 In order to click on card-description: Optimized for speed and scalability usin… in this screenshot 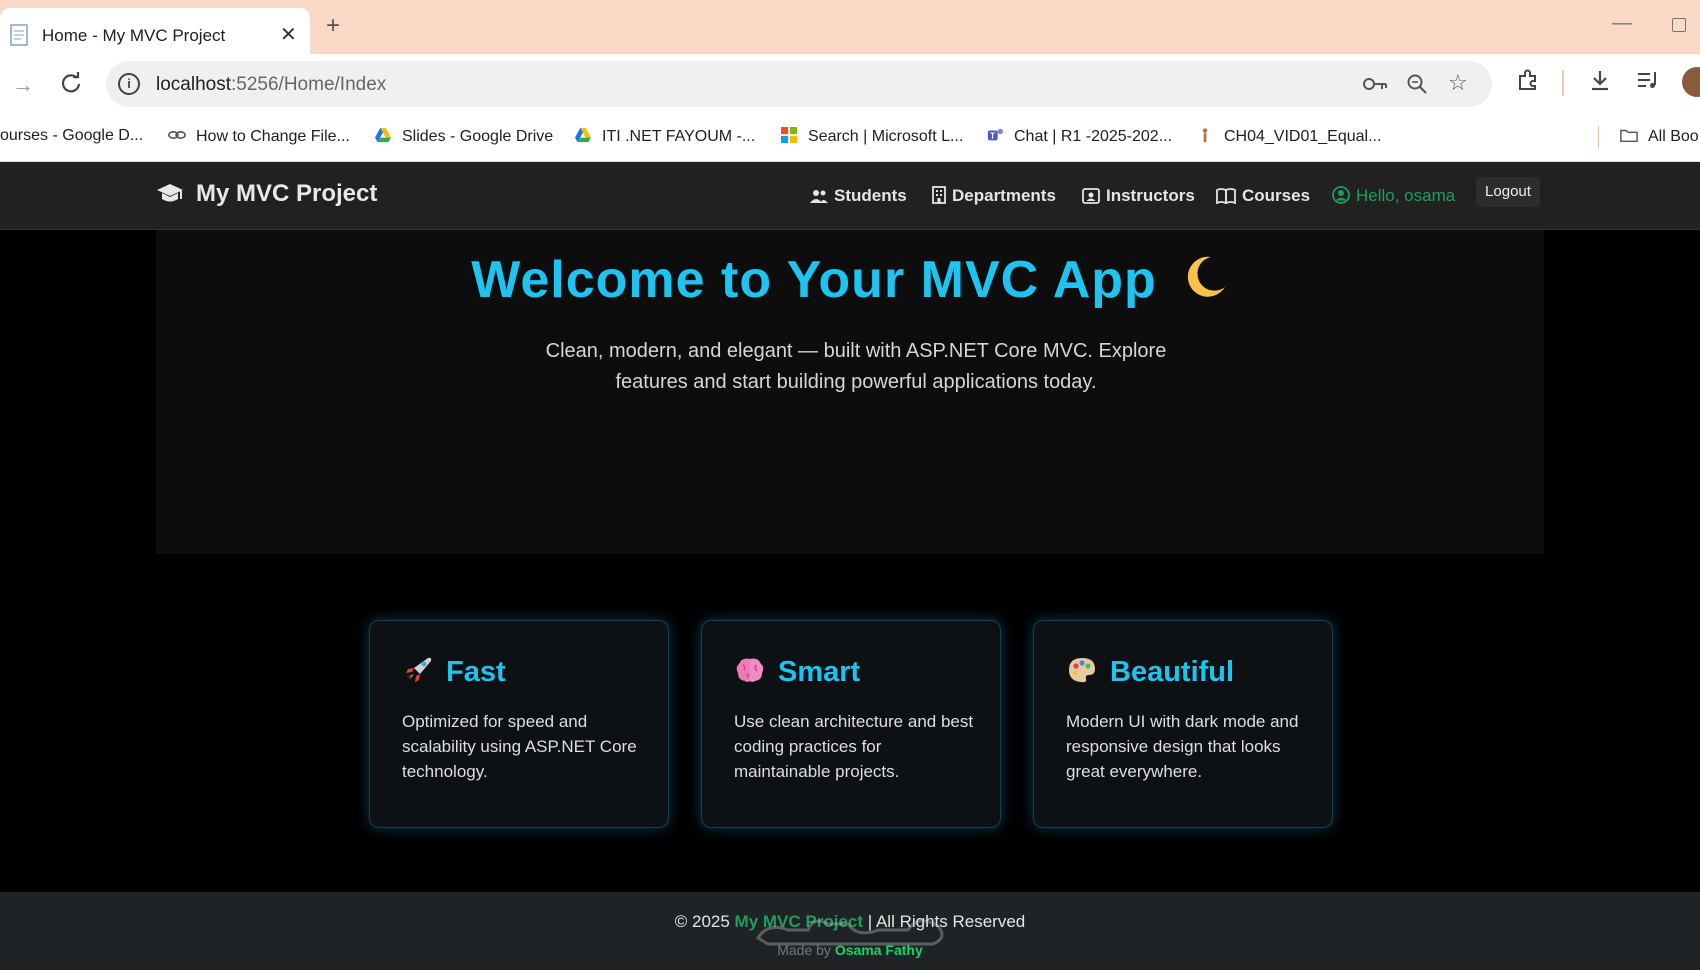, I will do `click(519, 746)`.